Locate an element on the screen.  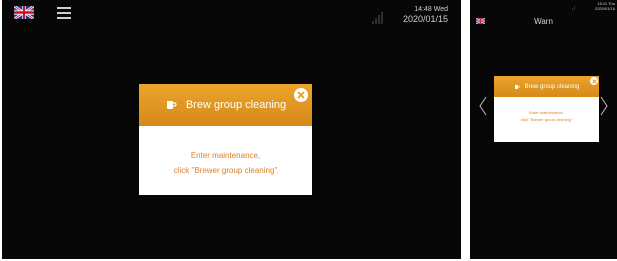
clock: 15:11 Thu 2020/01/16 is located at coordinates (595, 6).